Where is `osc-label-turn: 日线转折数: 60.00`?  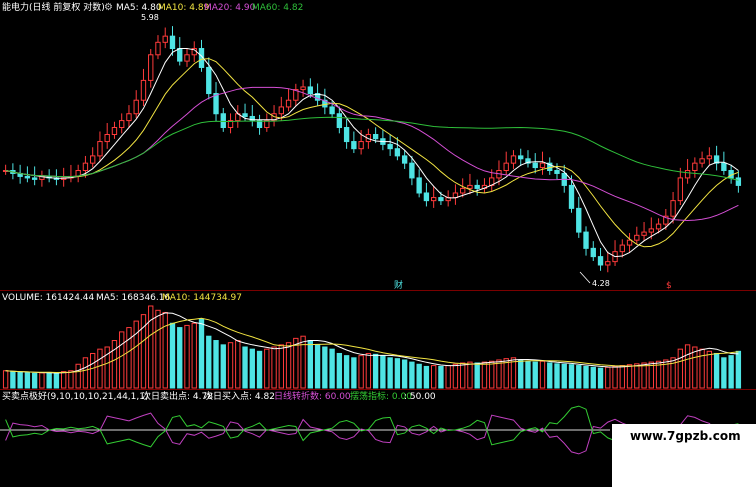
osc-label-turn: 日线转折数: 60.00 is located at coordinates (312, 396).